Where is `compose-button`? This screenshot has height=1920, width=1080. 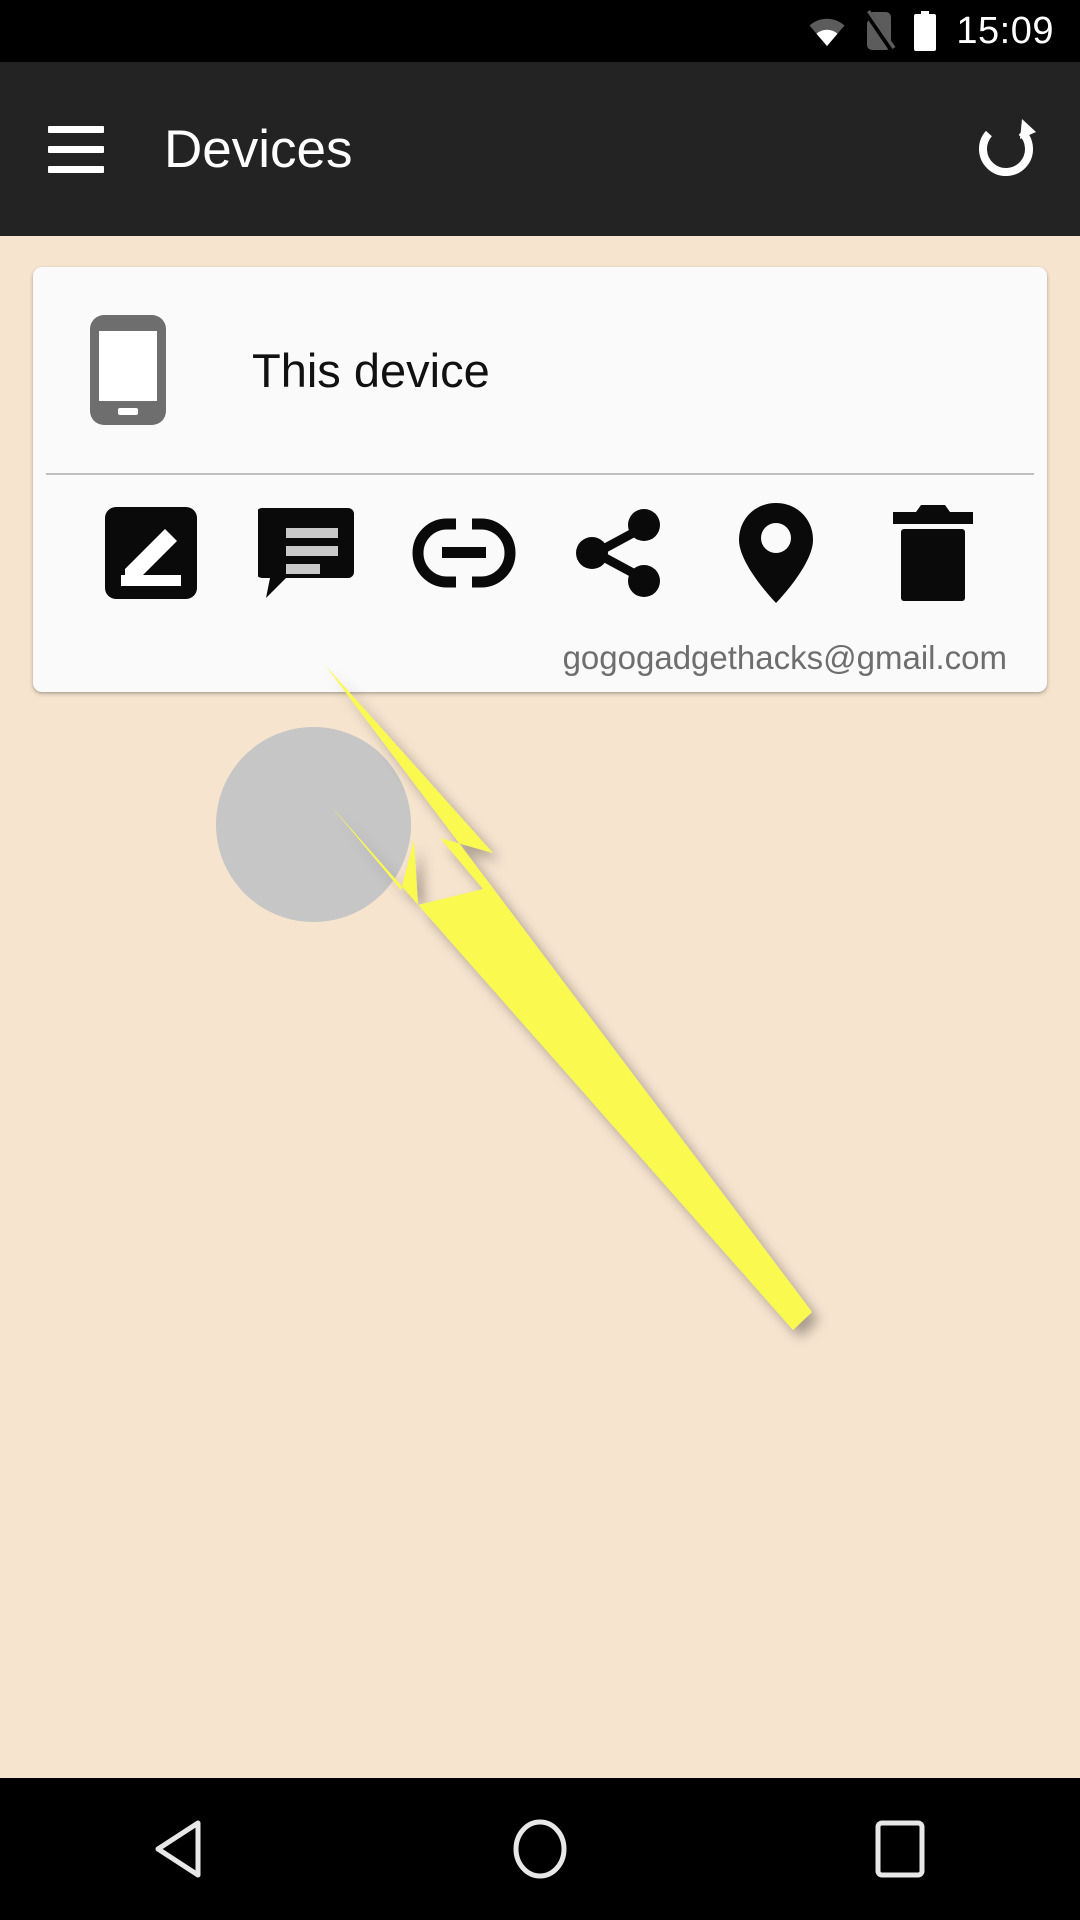
compose-button is located at coordinates (151, 553).